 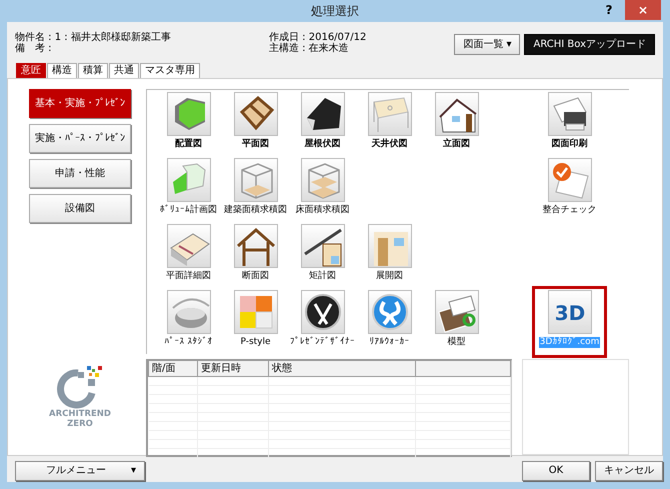 I want to click on info-text: 主構造 : 在来木造, so click(x=309, y=48).